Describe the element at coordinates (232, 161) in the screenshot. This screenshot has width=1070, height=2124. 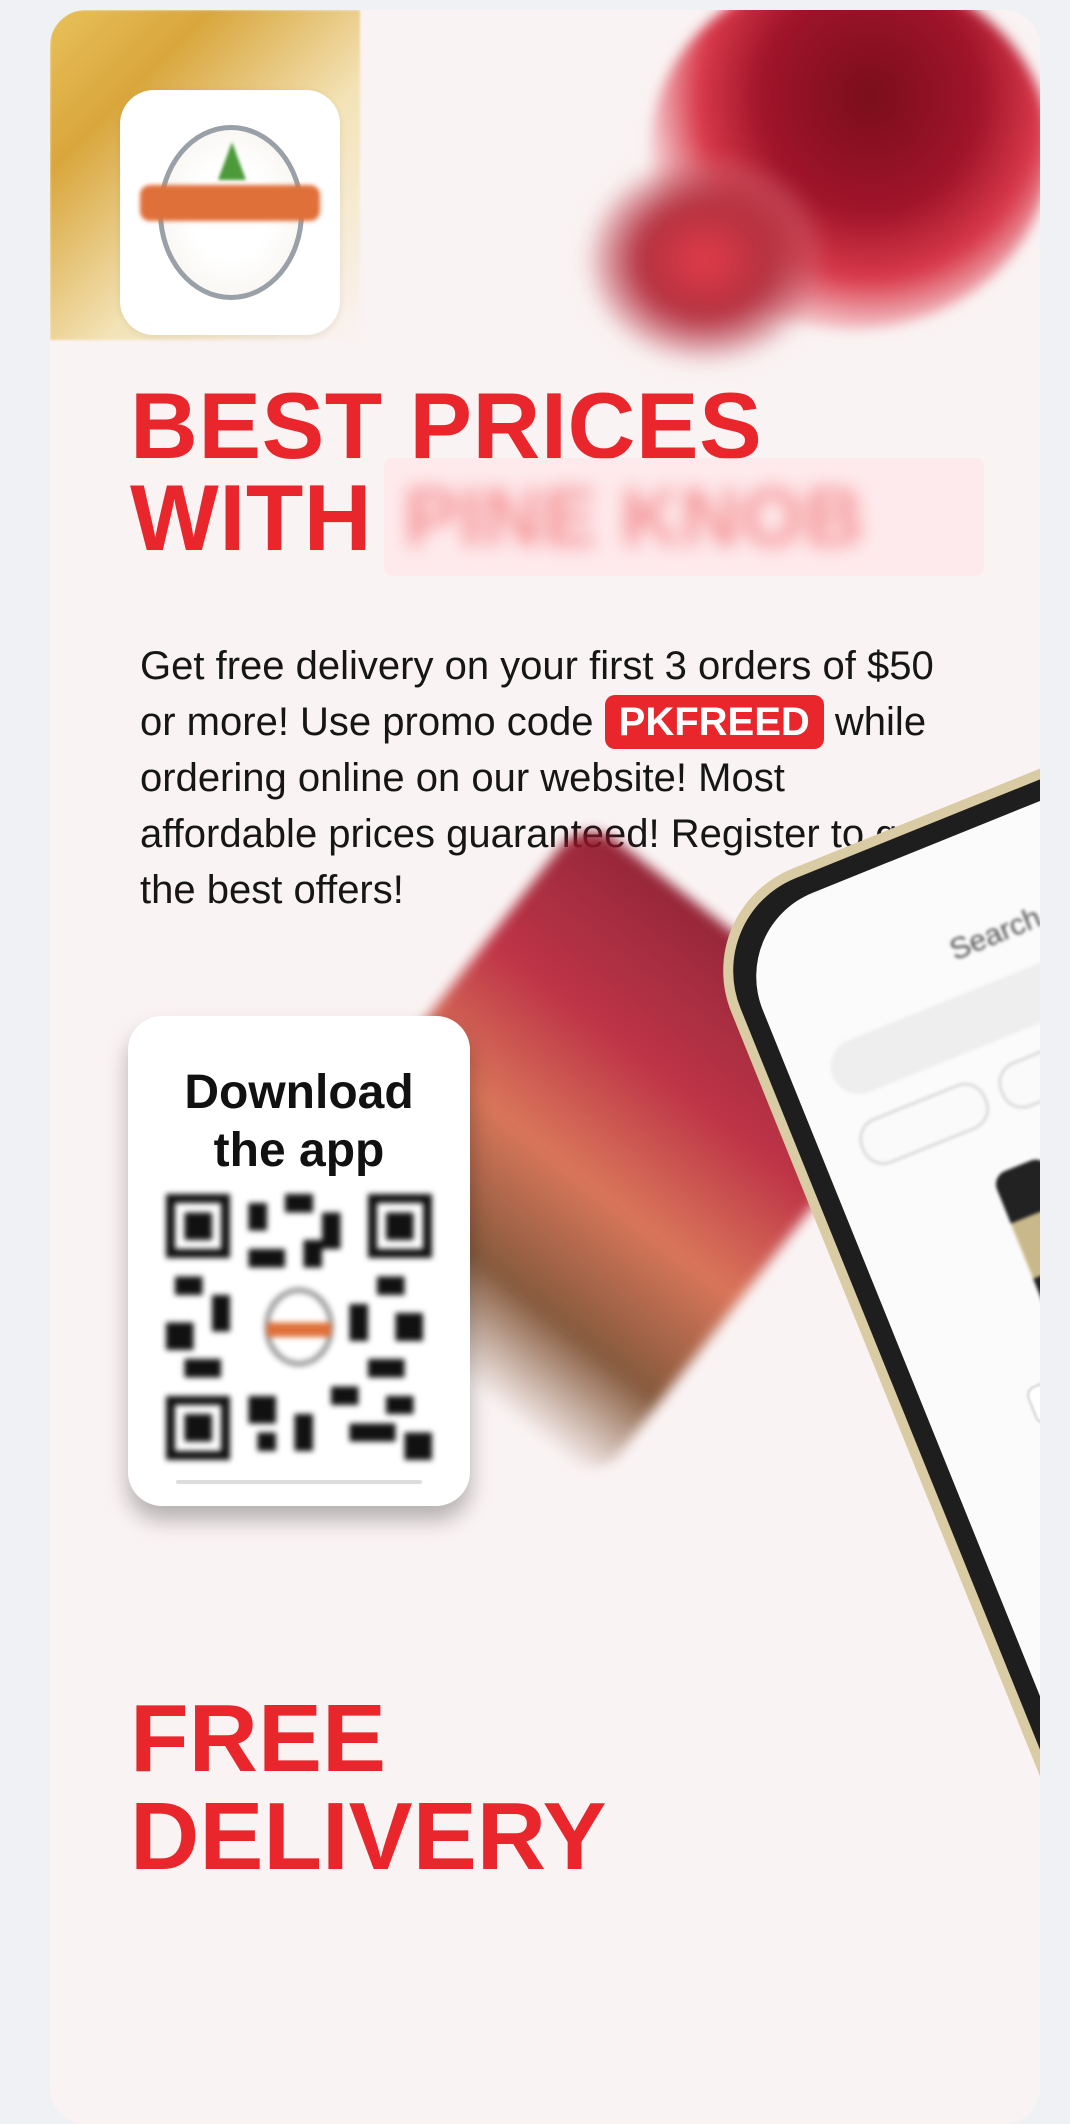
I see `logo-tree` at that location.